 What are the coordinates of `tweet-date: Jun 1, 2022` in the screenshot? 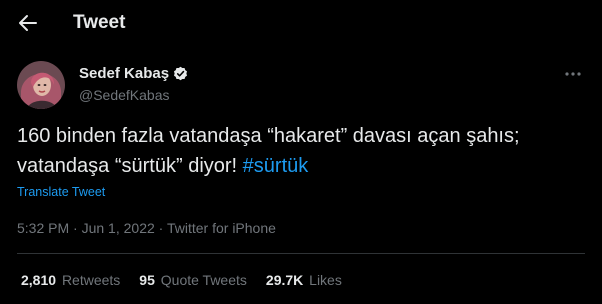 It's located at (118, 228).